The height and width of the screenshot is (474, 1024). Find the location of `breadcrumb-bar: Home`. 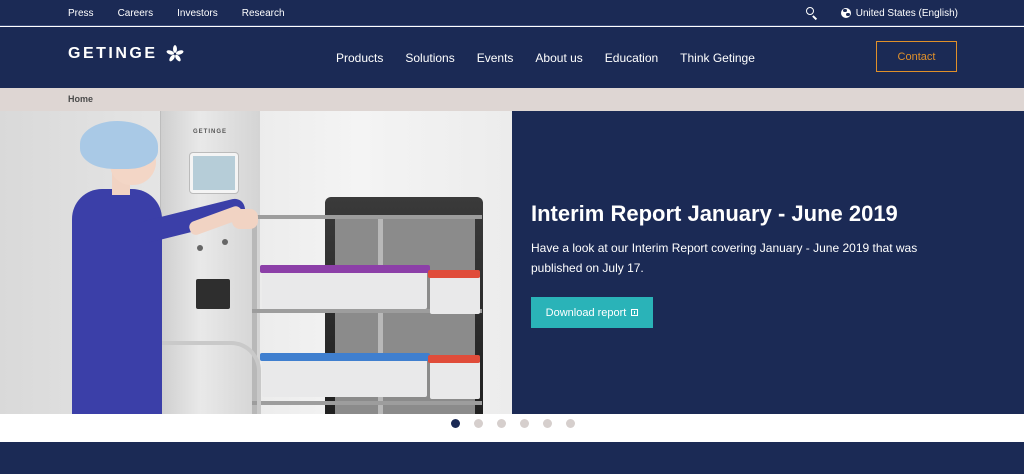

breadcrumb-bar: Home is located at coordinates (512, 99).